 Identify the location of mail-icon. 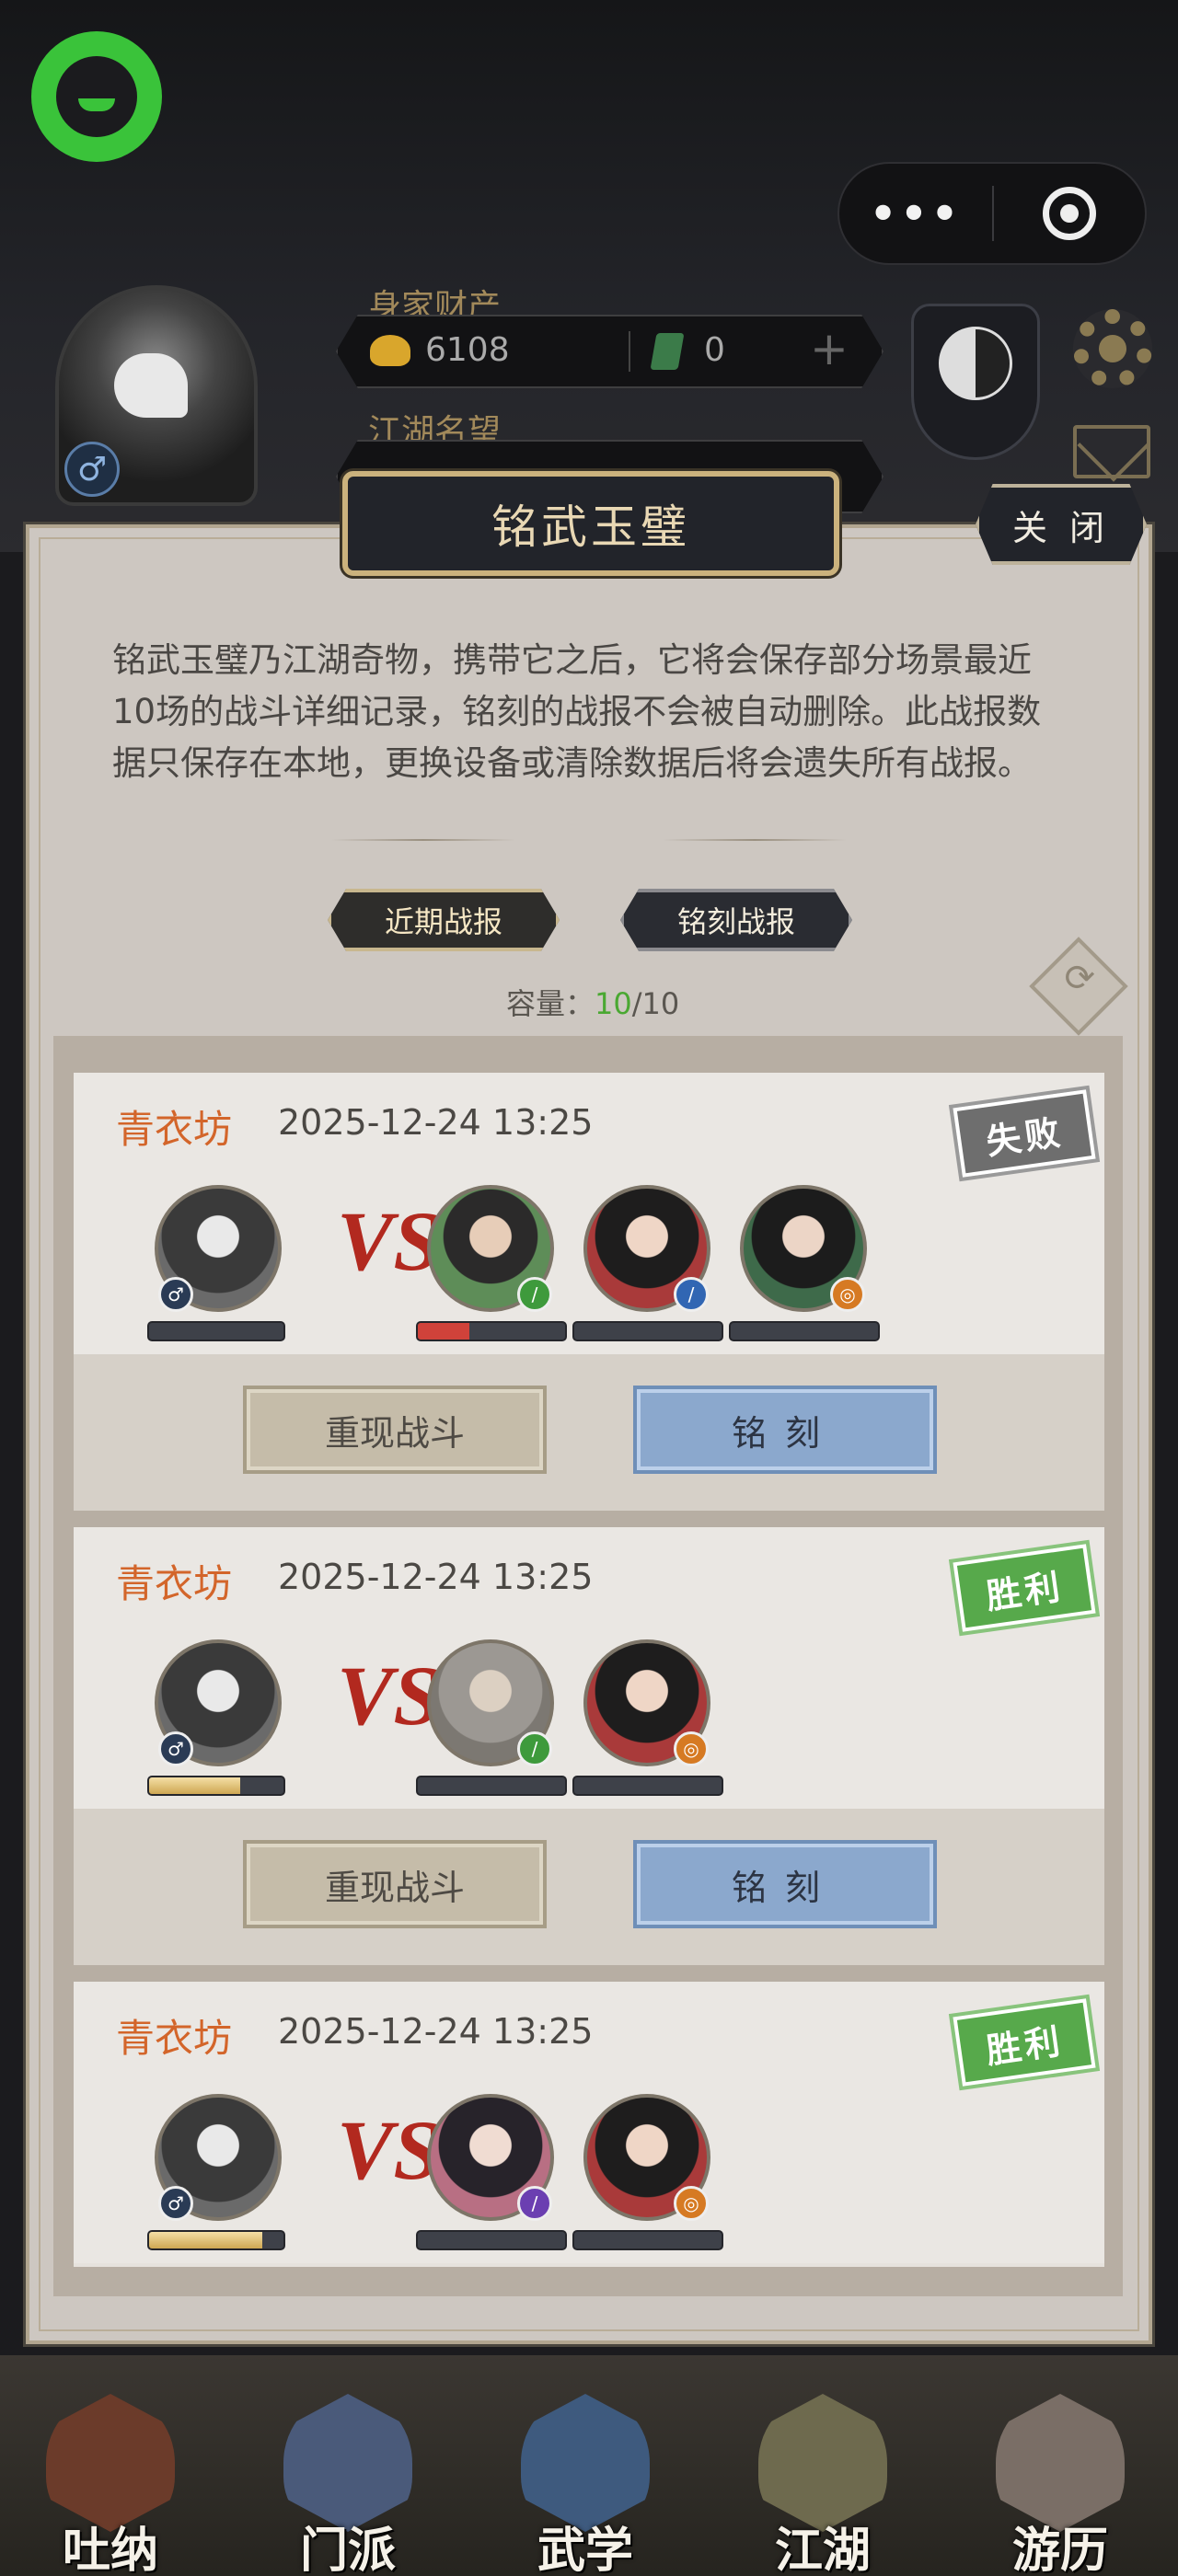
(1111, 451).